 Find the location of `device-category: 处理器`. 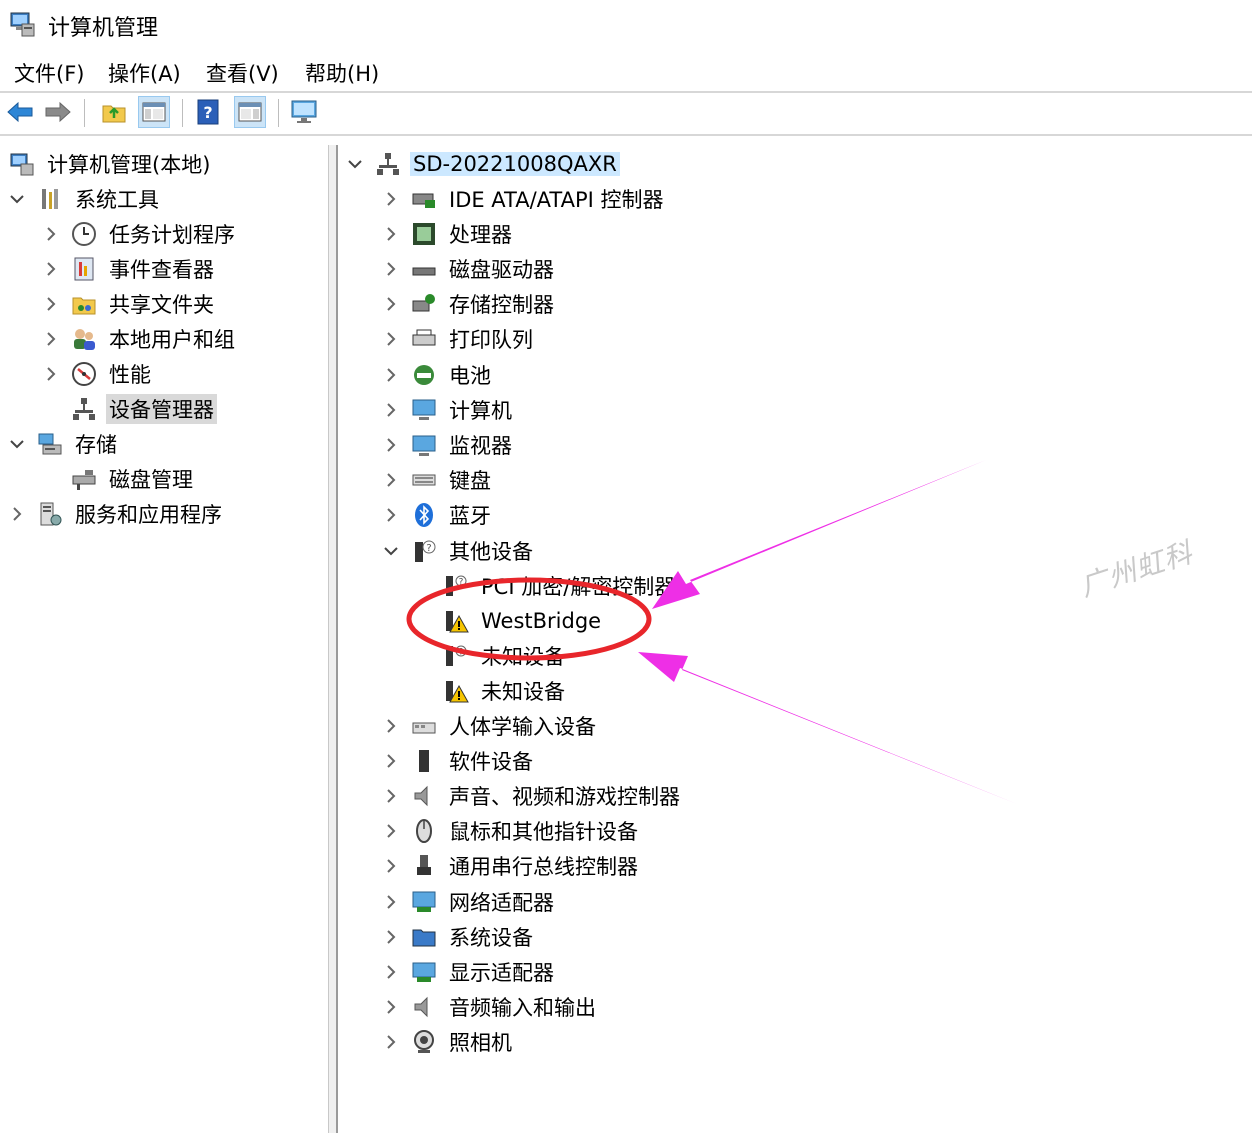

device-category: 处理器 is located at coordinates (448, 234).